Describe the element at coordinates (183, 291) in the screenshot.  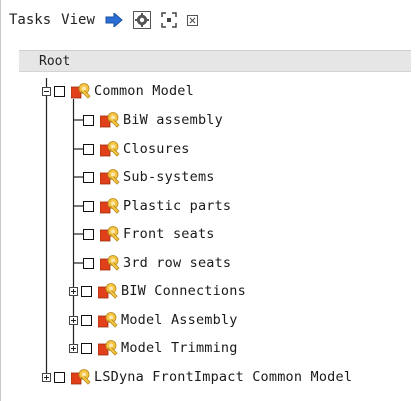
I see `node-label: BIW Connections` at that location.